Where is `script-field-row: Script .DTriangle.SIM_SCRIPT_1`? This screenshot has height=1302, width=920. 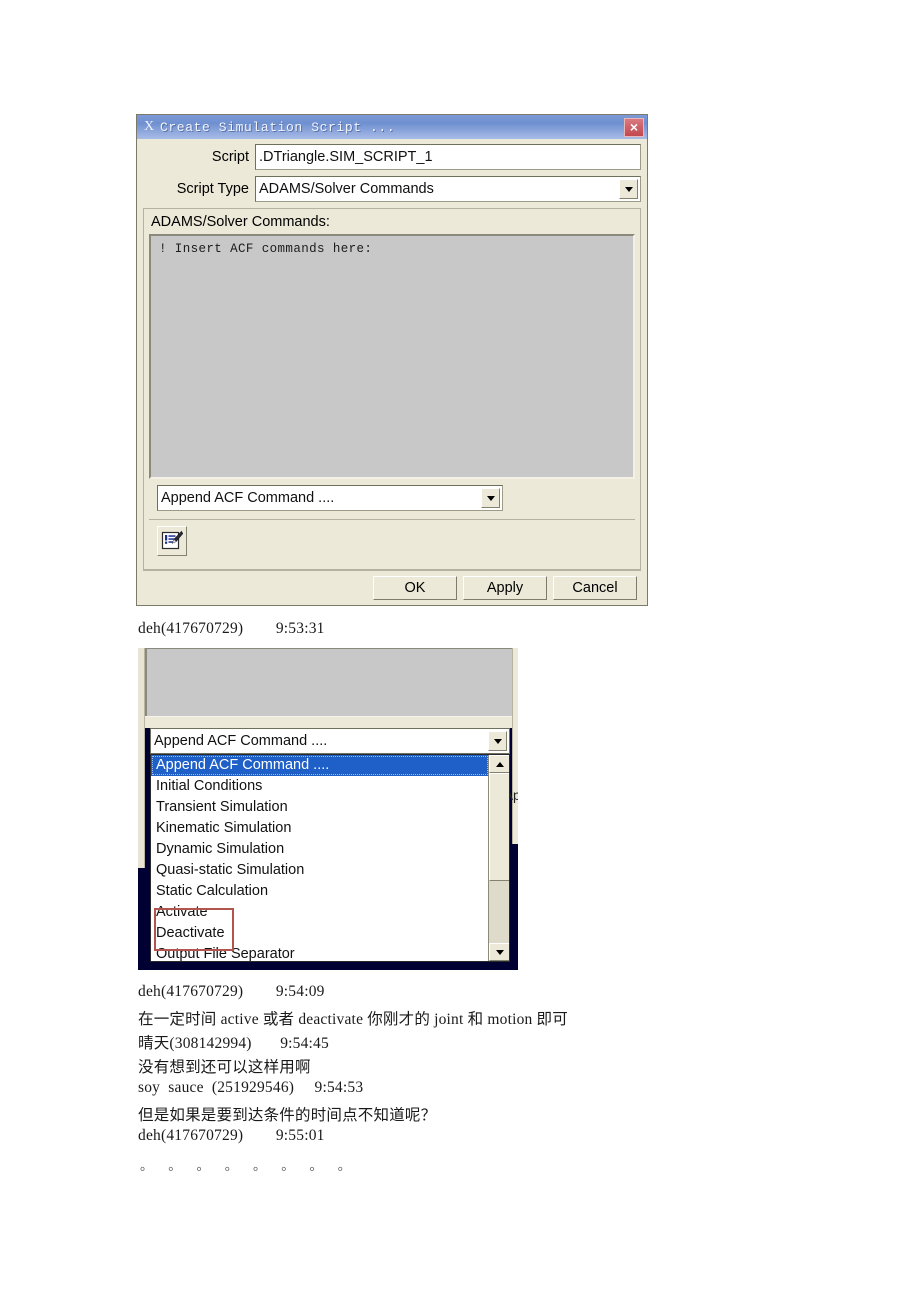
script-field-row: Script .DTriangle.SIM_SCRIPT_1 is located at coordinates (392, 157).